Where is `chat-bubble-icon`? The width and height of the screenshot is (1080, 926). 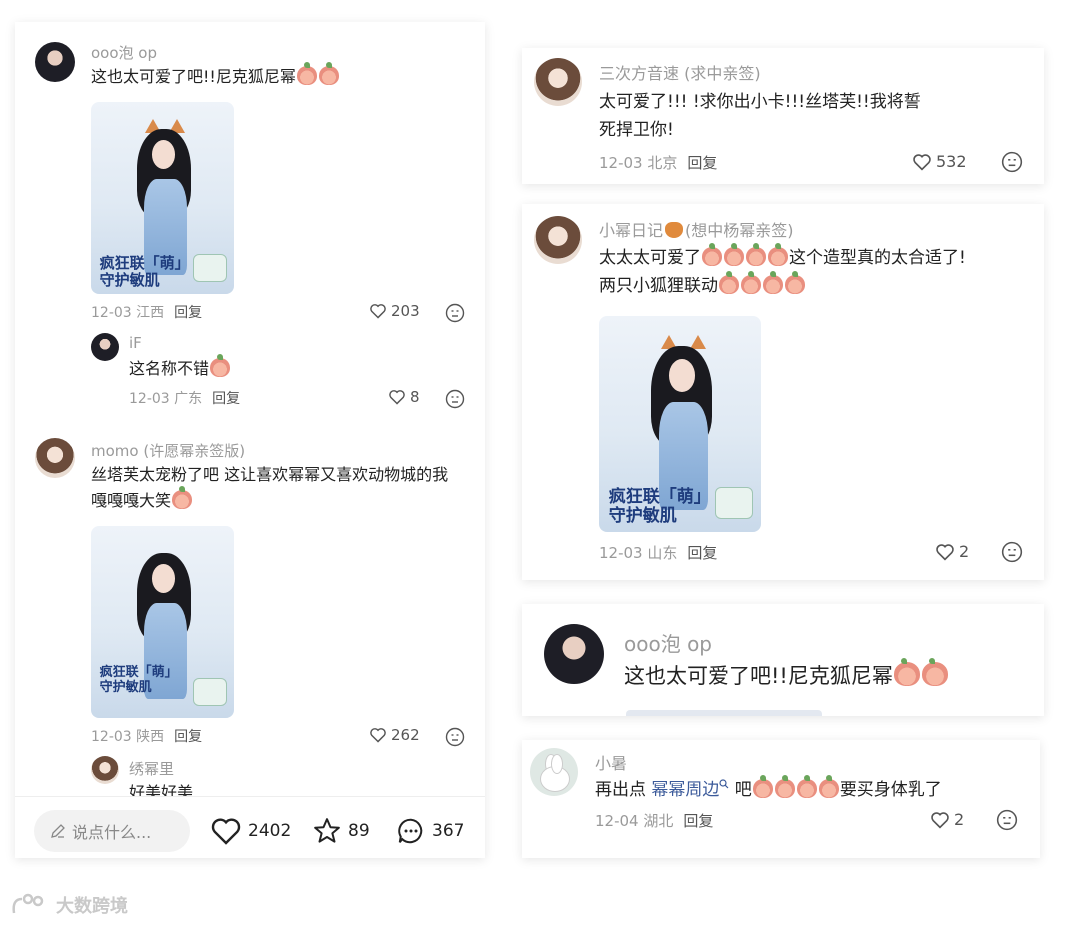 chat-bubble-icon is located at coordinates (410, 831).